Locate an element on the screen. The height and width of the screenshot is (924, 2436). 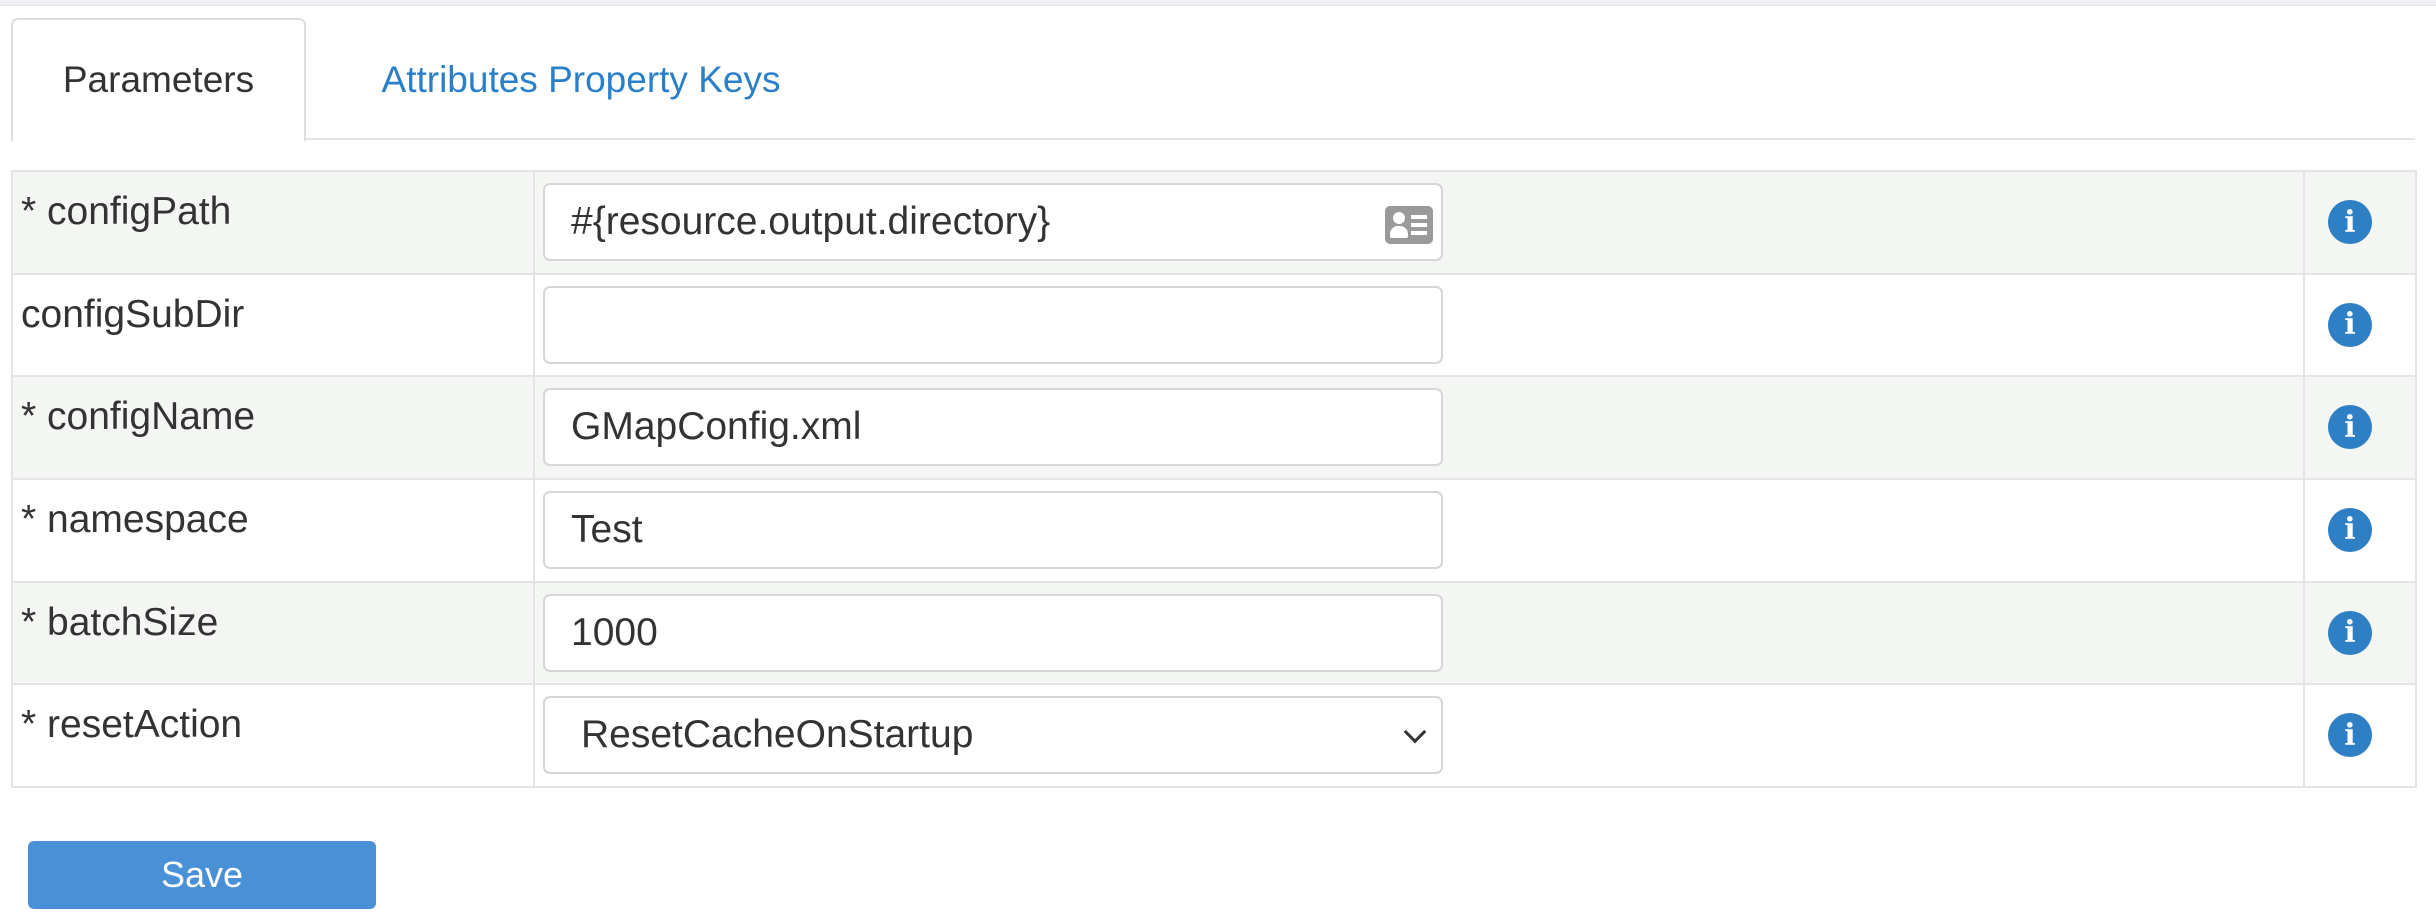
reset-action-label: * resetAction is located at coordinates (132, 725).